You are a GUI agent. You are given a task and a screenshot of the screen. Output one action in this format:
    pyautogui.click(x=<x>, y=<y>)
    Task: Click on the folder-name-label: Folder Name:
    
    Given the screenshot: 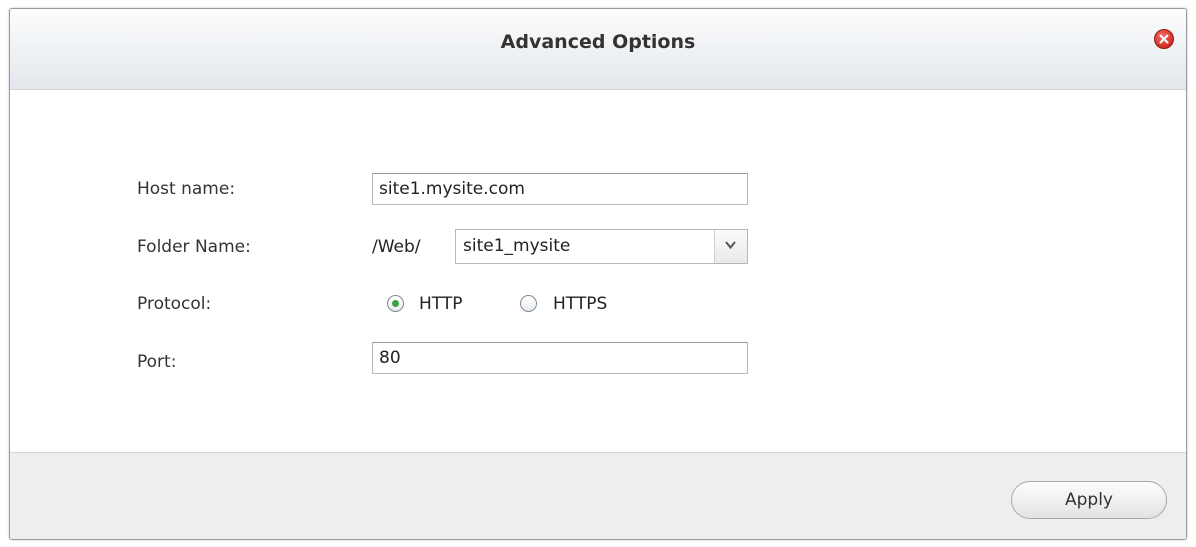 What is the action you would take?
    pyautogui.click(x=194, y=247)
    